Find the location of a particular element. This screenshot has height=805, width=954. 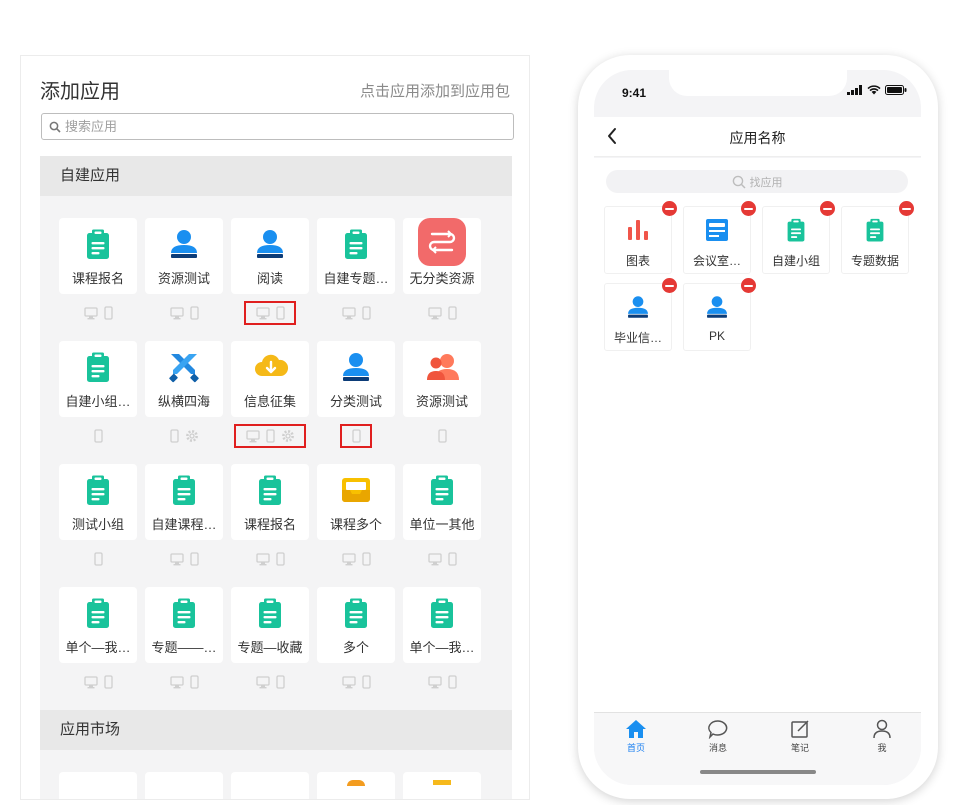

phone-app-tile: 图表 is located at coordinates (640, 237).